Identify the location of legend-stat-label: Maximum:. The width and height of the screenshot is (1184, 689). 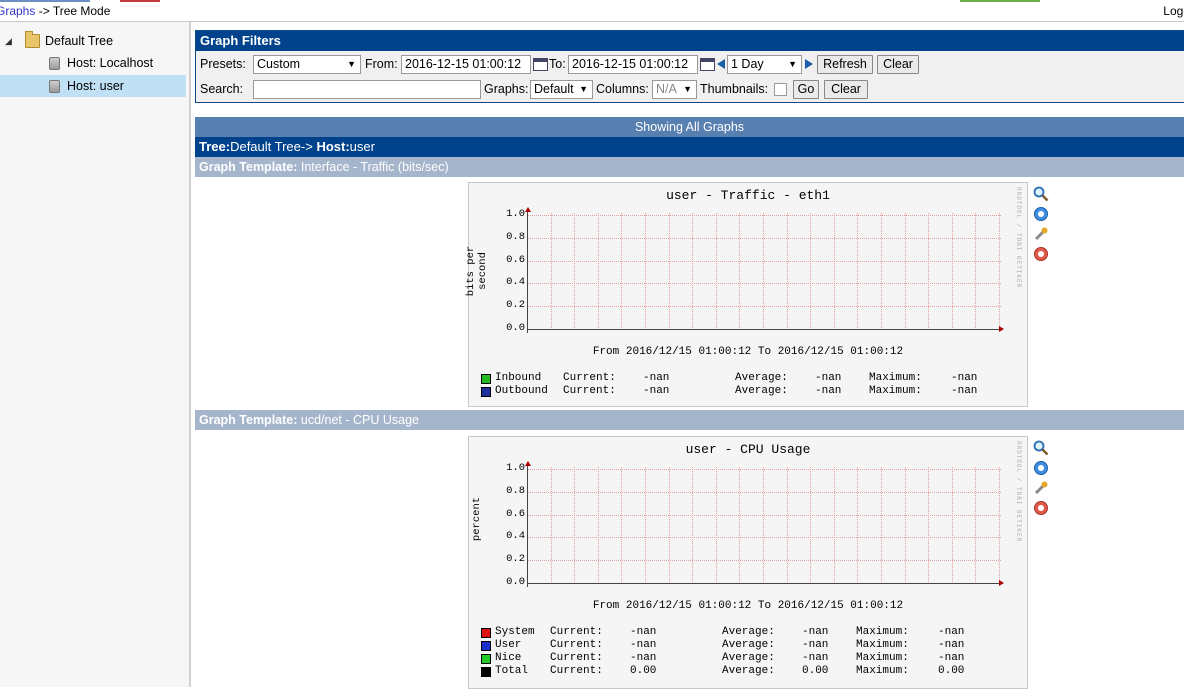
(895, 378).